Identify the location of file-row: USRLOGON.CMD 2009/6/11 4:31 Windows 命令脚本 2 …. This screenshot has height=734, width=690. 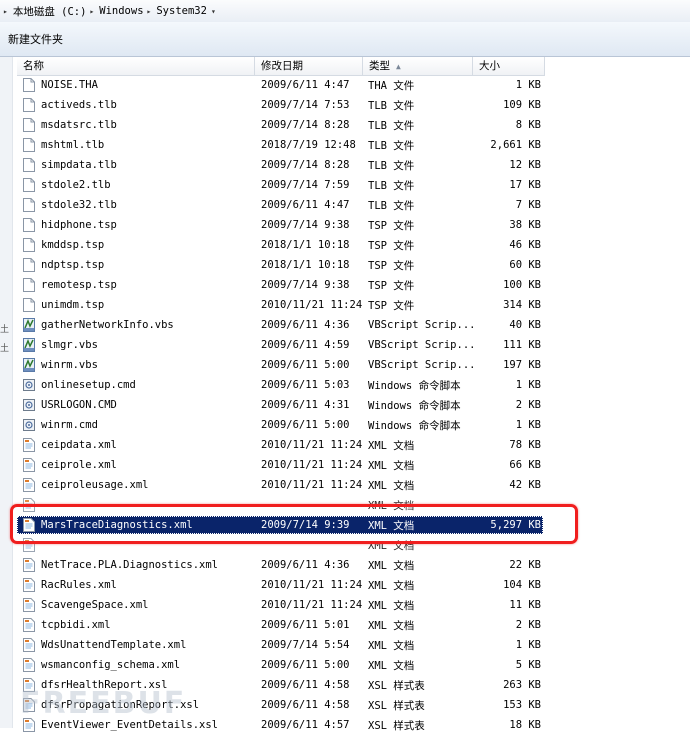
(280, 405).